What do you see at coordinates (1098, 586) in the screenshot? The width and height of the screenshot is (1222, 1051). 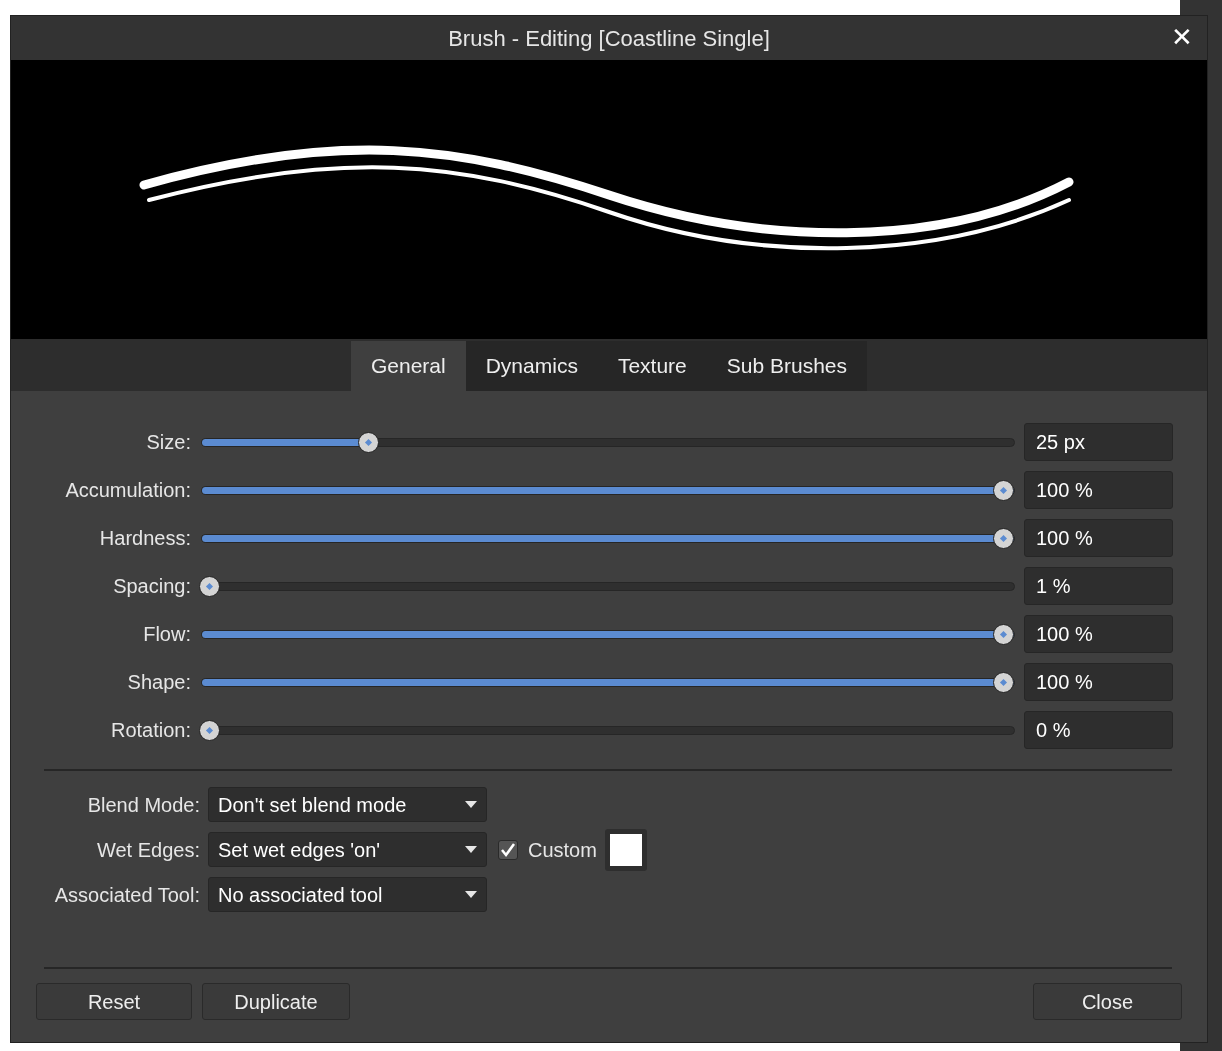 I see `value-field: 1 %` at bounding box center [1098, 586].